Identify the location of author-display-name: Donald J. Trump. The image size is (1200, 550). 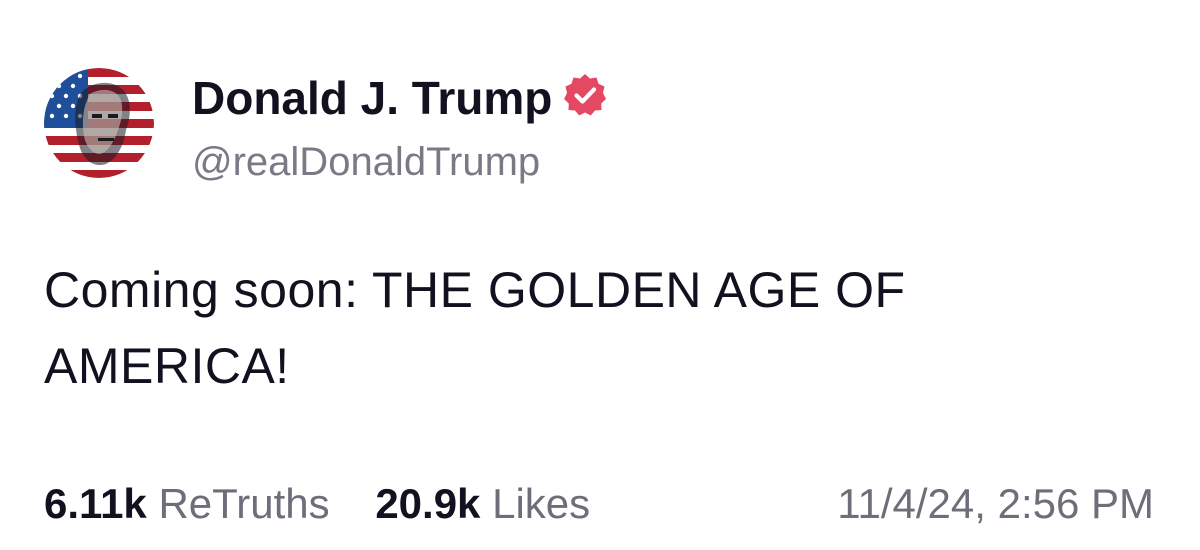
(400, 98).